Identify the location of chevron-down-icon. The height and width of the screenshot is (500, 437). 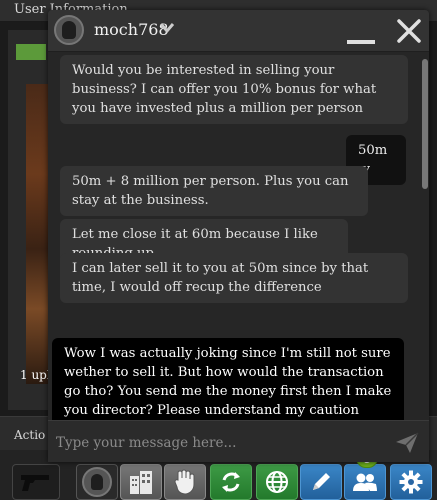
(167, 28).